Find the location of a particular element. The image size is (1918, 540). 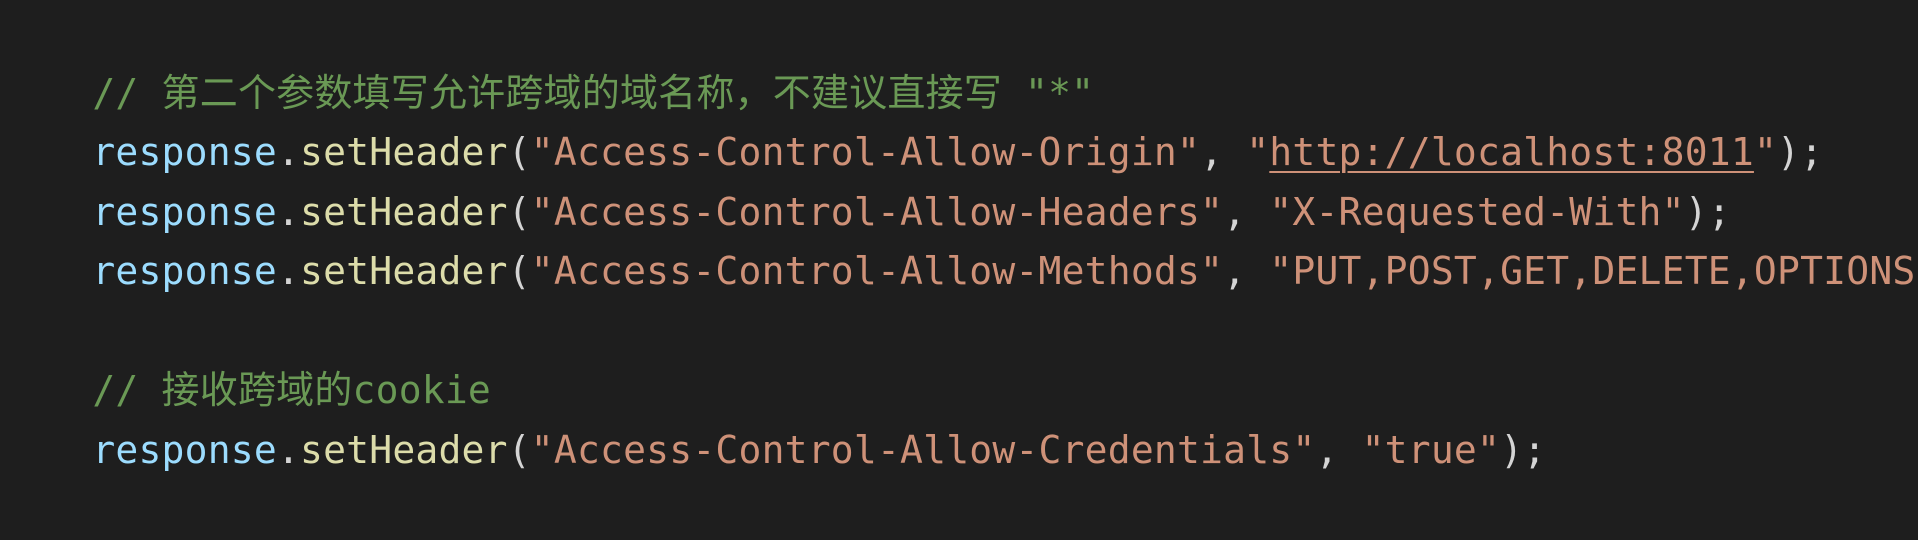

code-quote-close: " is located at coordinates (1765, 152).